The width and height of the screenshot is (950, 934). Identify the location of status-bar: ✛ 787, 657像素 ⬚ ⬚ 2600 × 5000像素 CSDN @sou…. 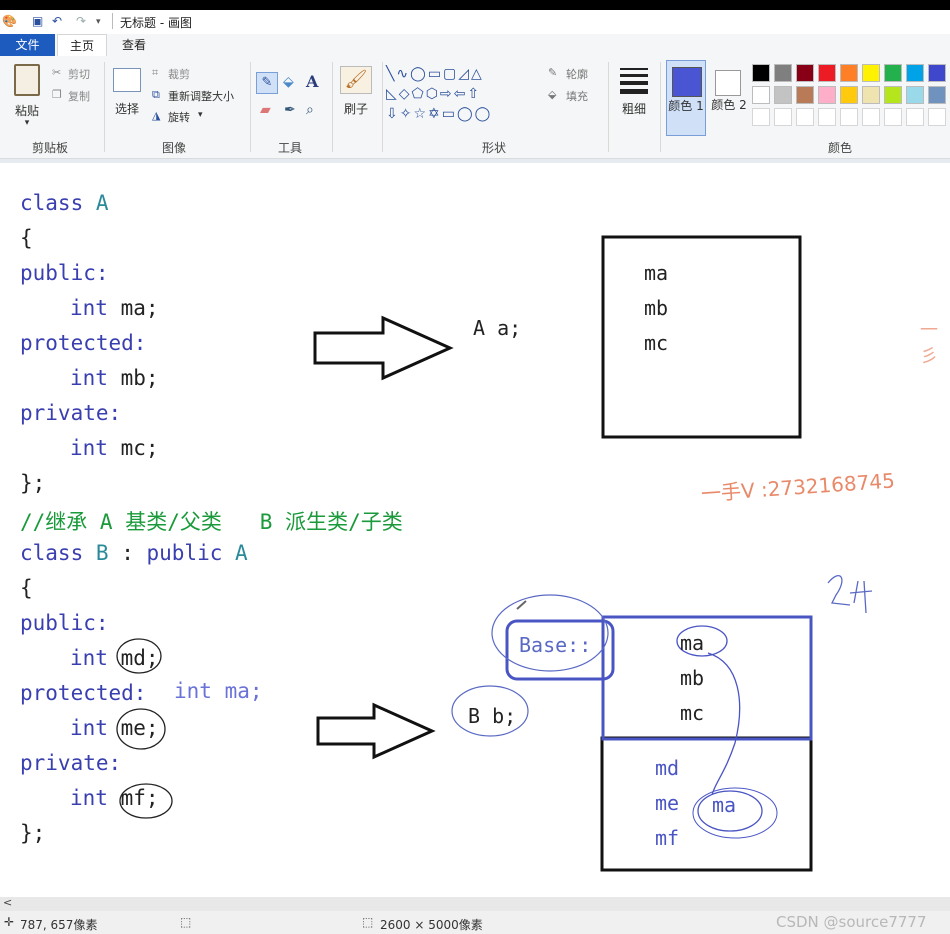
(475, 922).